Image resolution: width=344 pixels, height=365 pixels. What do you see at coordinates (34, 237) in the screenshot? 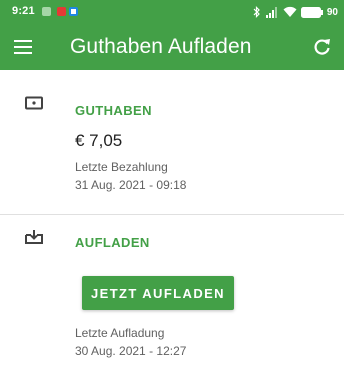
I see `topup-tray-icon` at bounding box center [34, 237].